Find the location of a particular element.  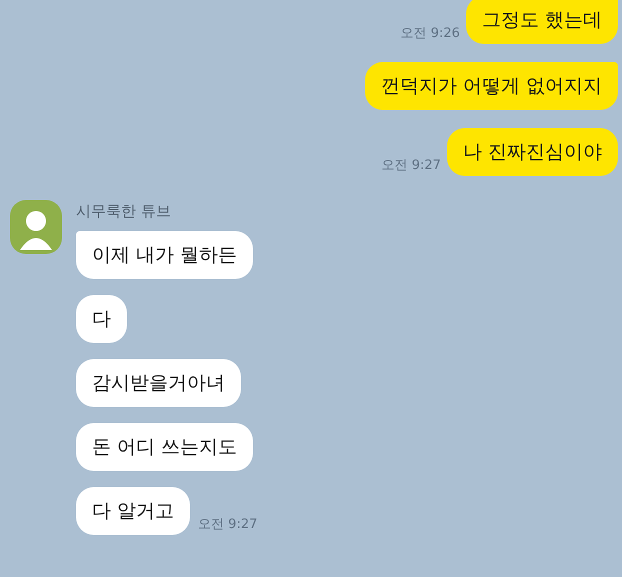

received-message-bubble: 이제 내가 뭘하든 is located at coordinates (165, 255).